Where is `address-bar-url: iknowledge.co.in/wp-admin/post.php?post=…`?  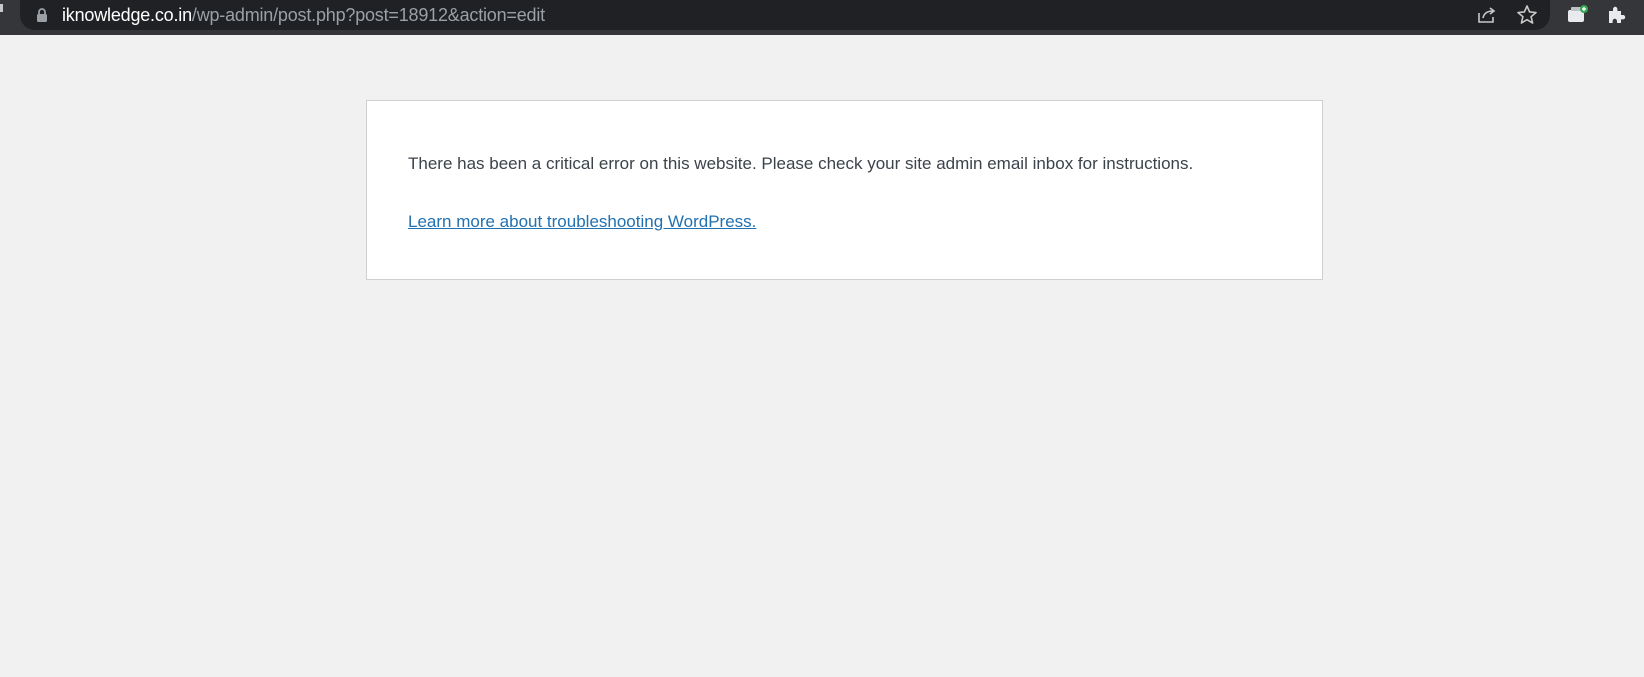
address-bar-url: iknowledge.co.in/wp-admin/post.php?post=… is located at coordinates (303, 15).